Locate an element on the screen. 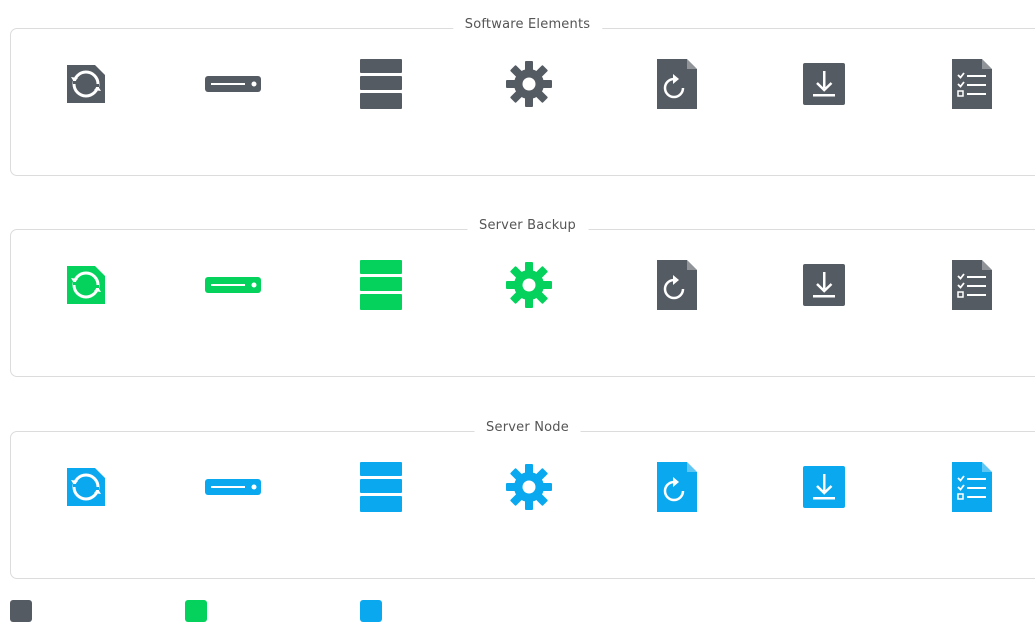  group-header: Server Backup is located at coordinates (527, 226).